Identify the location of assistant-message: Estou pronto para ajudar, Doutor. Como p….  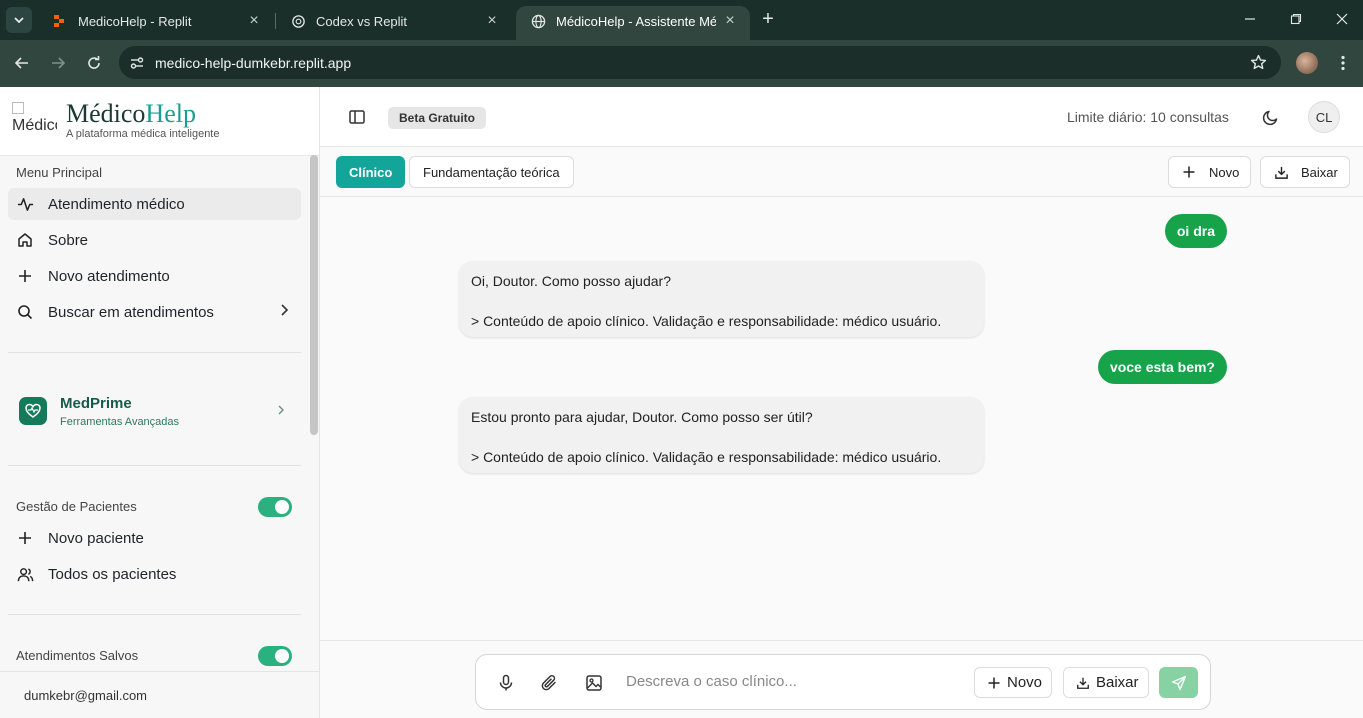
(721, 435).